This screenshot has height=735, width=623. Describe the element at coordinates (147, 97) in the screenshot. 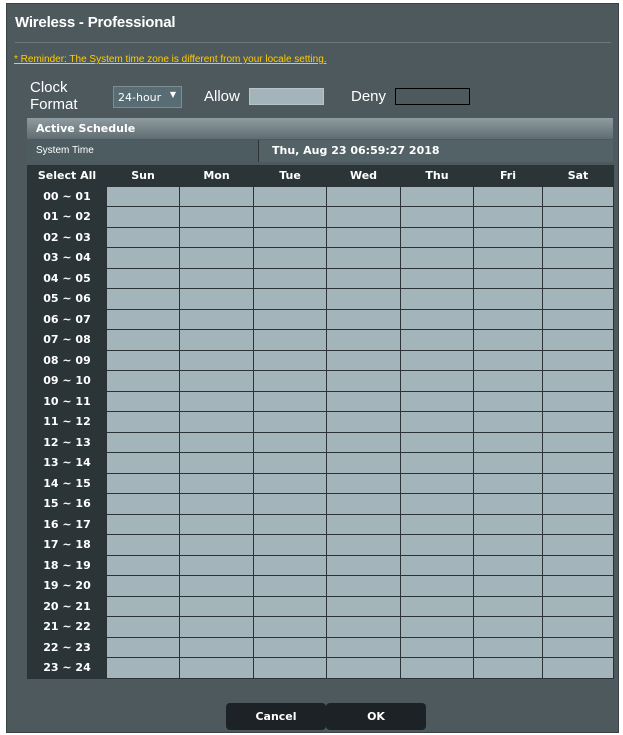

I see `clock-format-select: 24-hour ▼` at that location.